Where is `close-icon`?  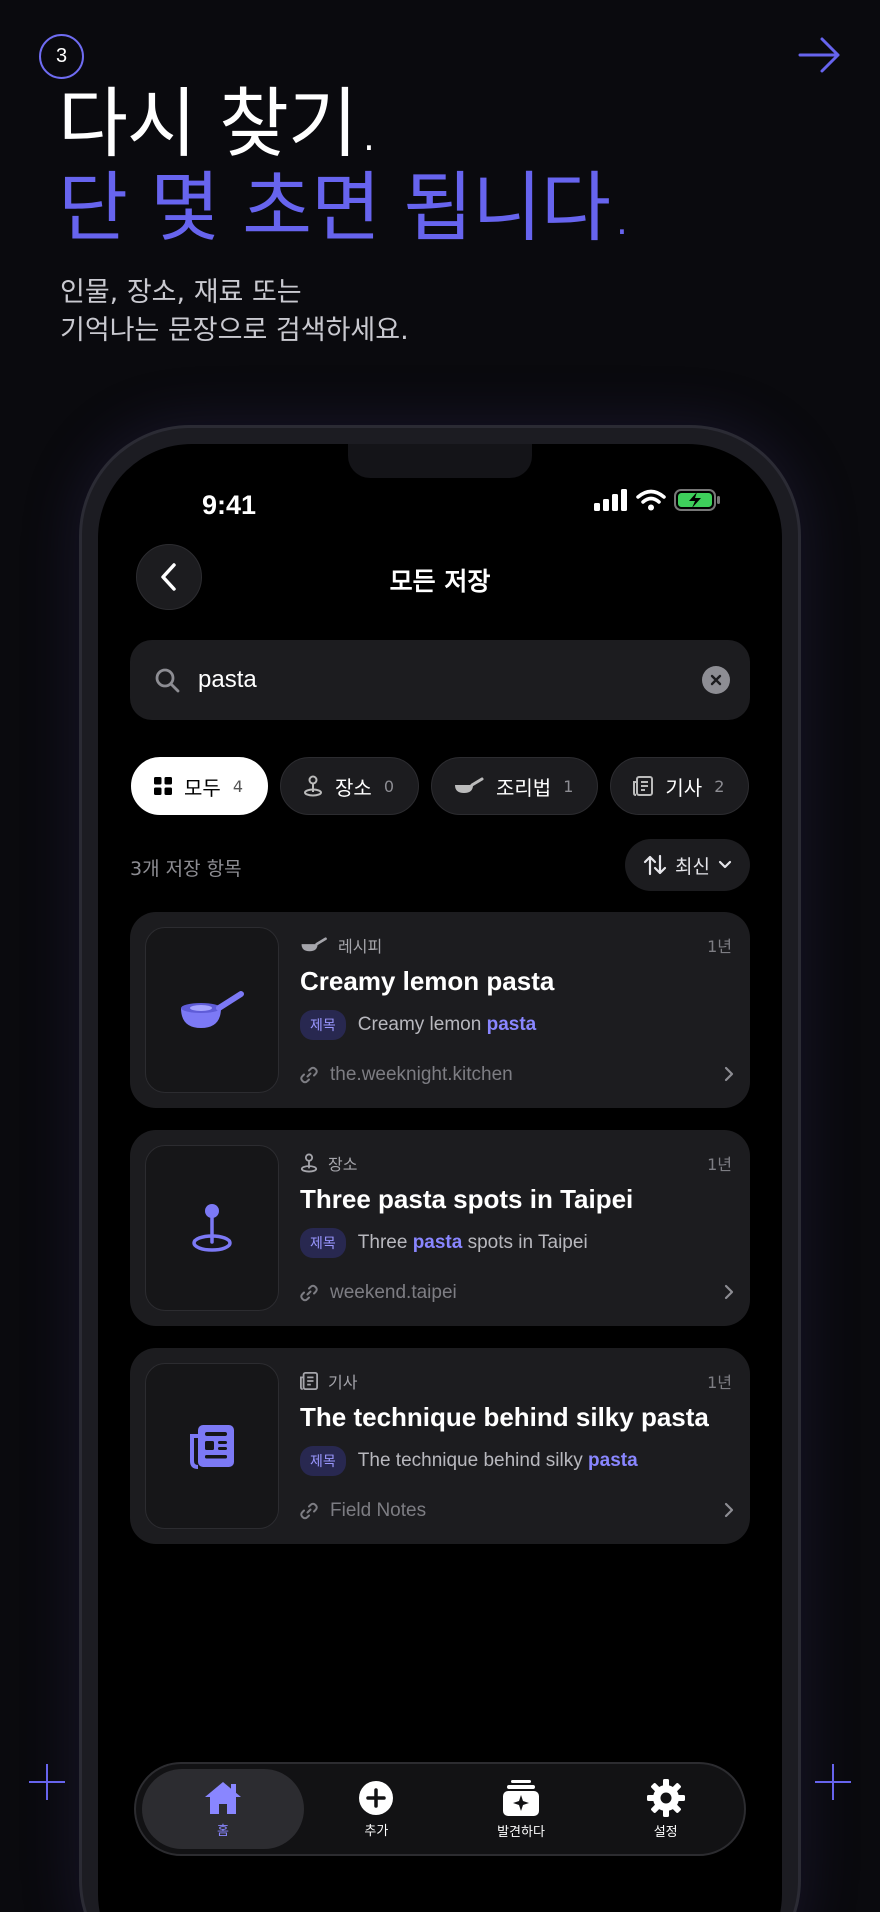 close-icon is located at coordinates (716, 680).